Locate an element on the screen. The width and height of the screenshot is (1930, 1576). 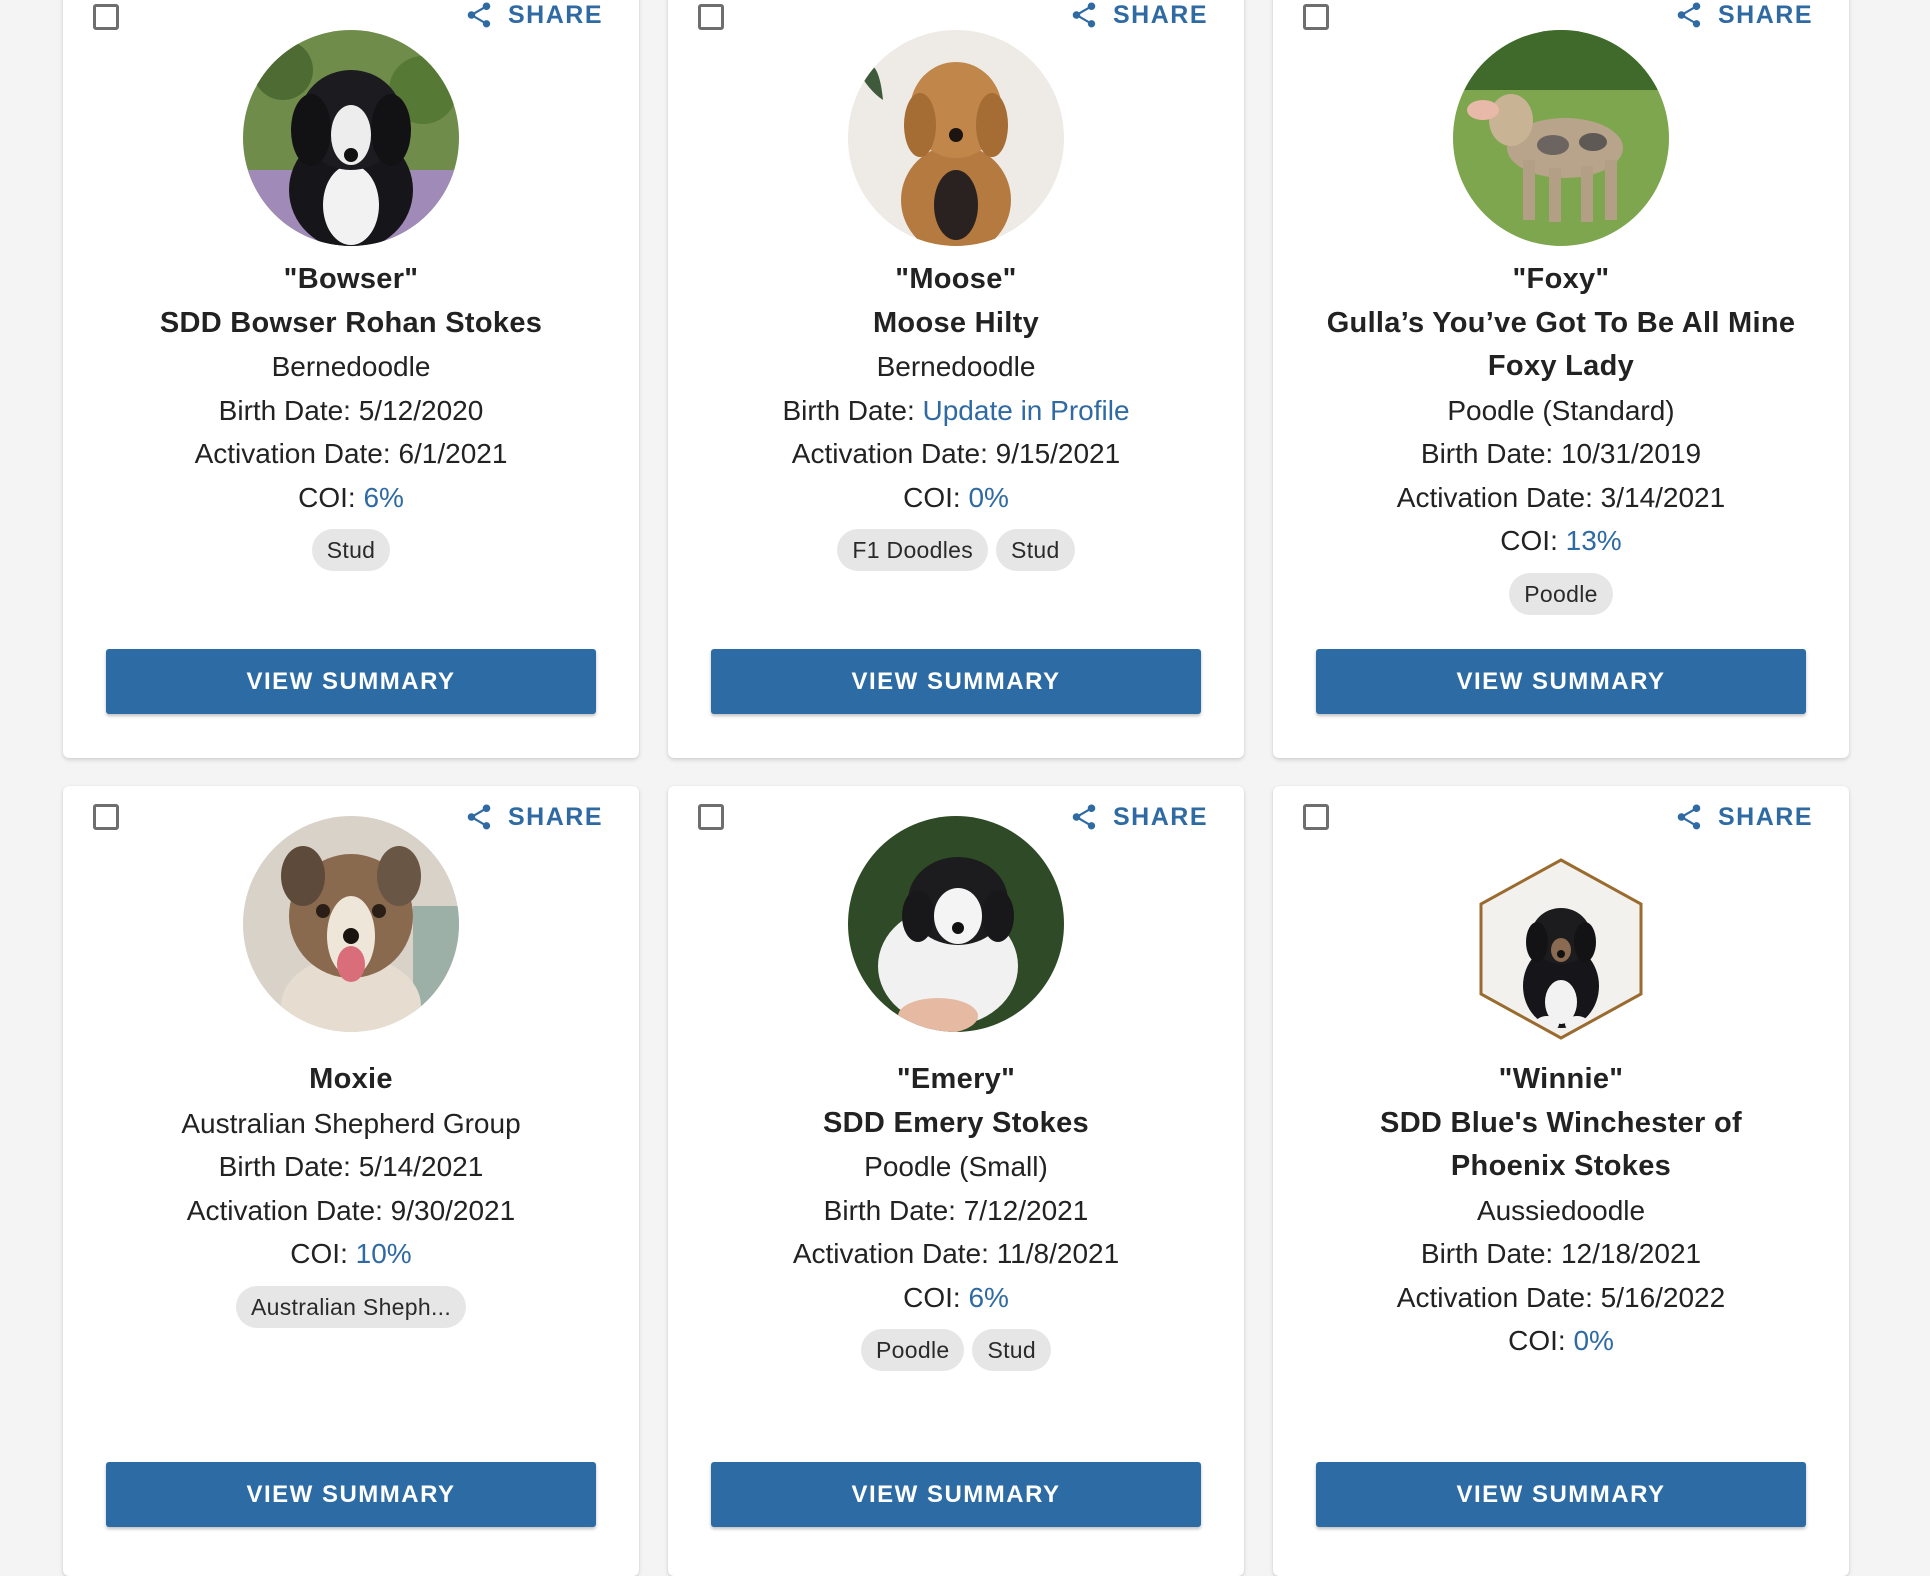
activation-date-value: 9/15/2021 is located at coordinates (1058, 453).